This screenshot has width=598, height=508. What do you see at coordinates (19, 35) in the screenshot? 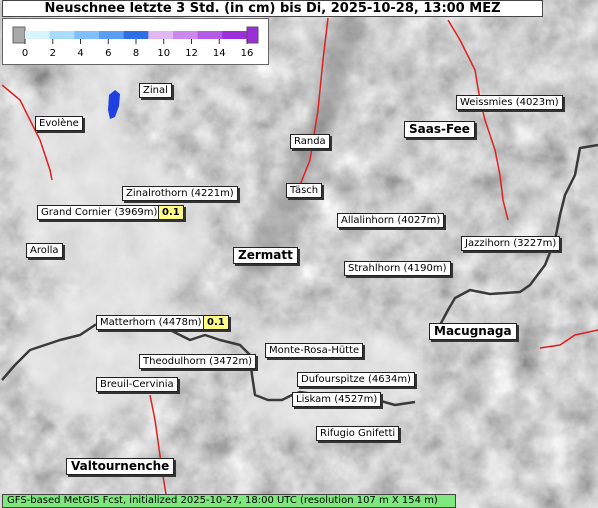
I see `legend-swatch-below` at bounding box center [19, 35].